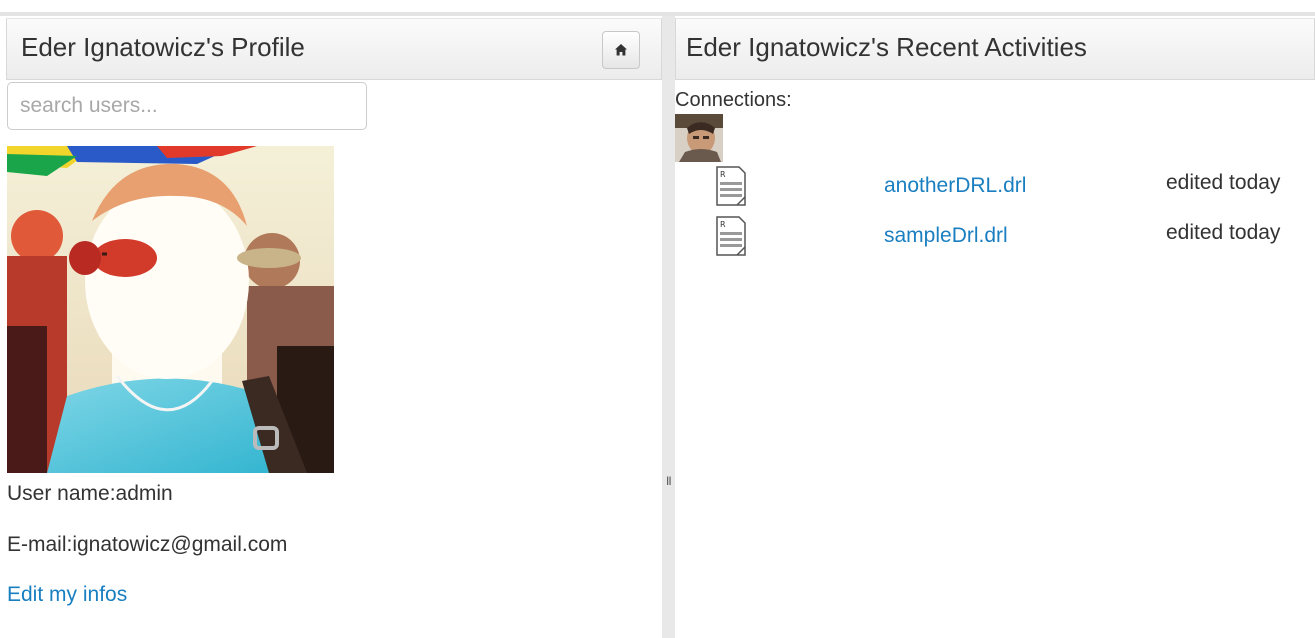  What do you see at coordinates (170, 309) in the screenshot?
I see `profile-avatar` at bounding box center [170, 309].